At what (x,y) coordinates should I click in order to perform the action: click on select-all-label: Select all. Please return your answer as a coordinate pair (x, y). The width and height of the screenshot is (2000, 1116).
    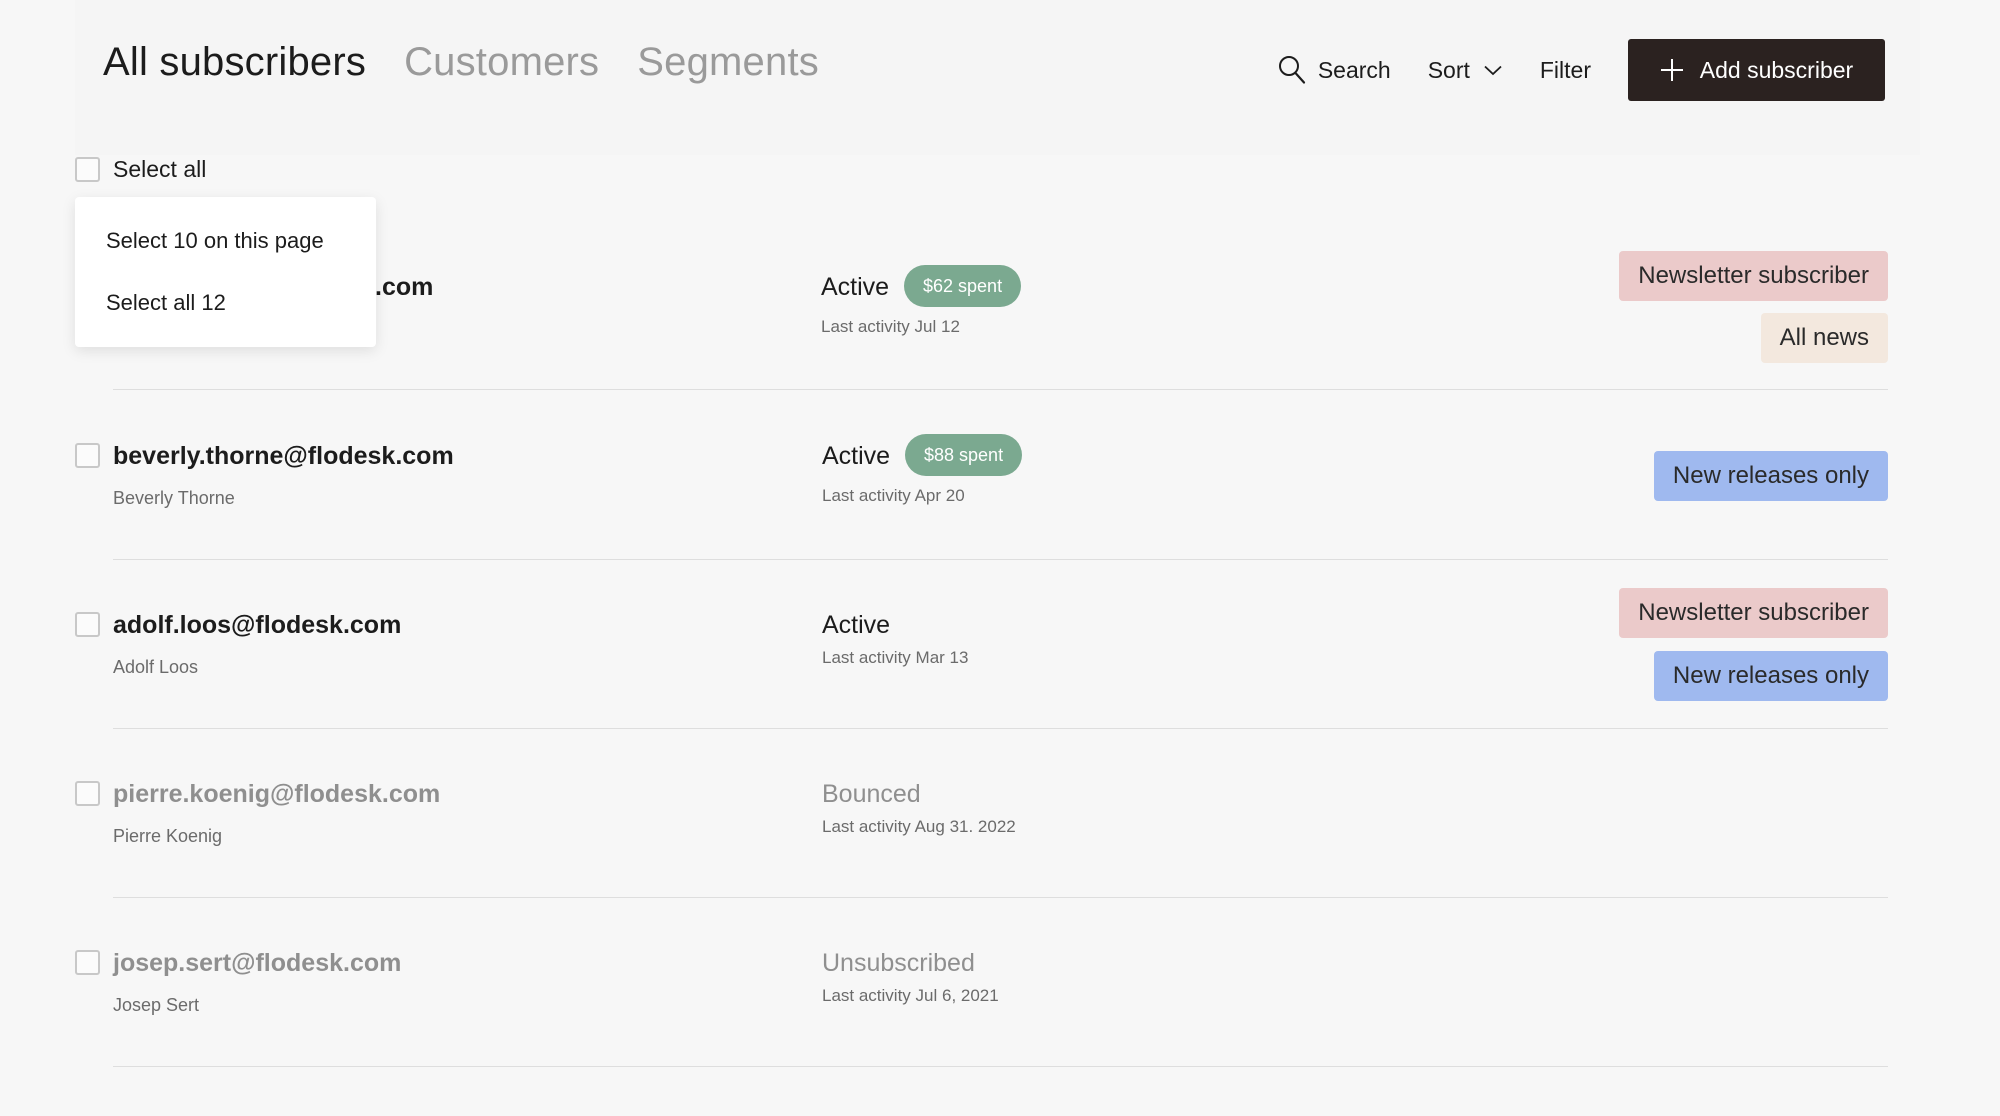
    Looking at the image, I should click on (160, 169).